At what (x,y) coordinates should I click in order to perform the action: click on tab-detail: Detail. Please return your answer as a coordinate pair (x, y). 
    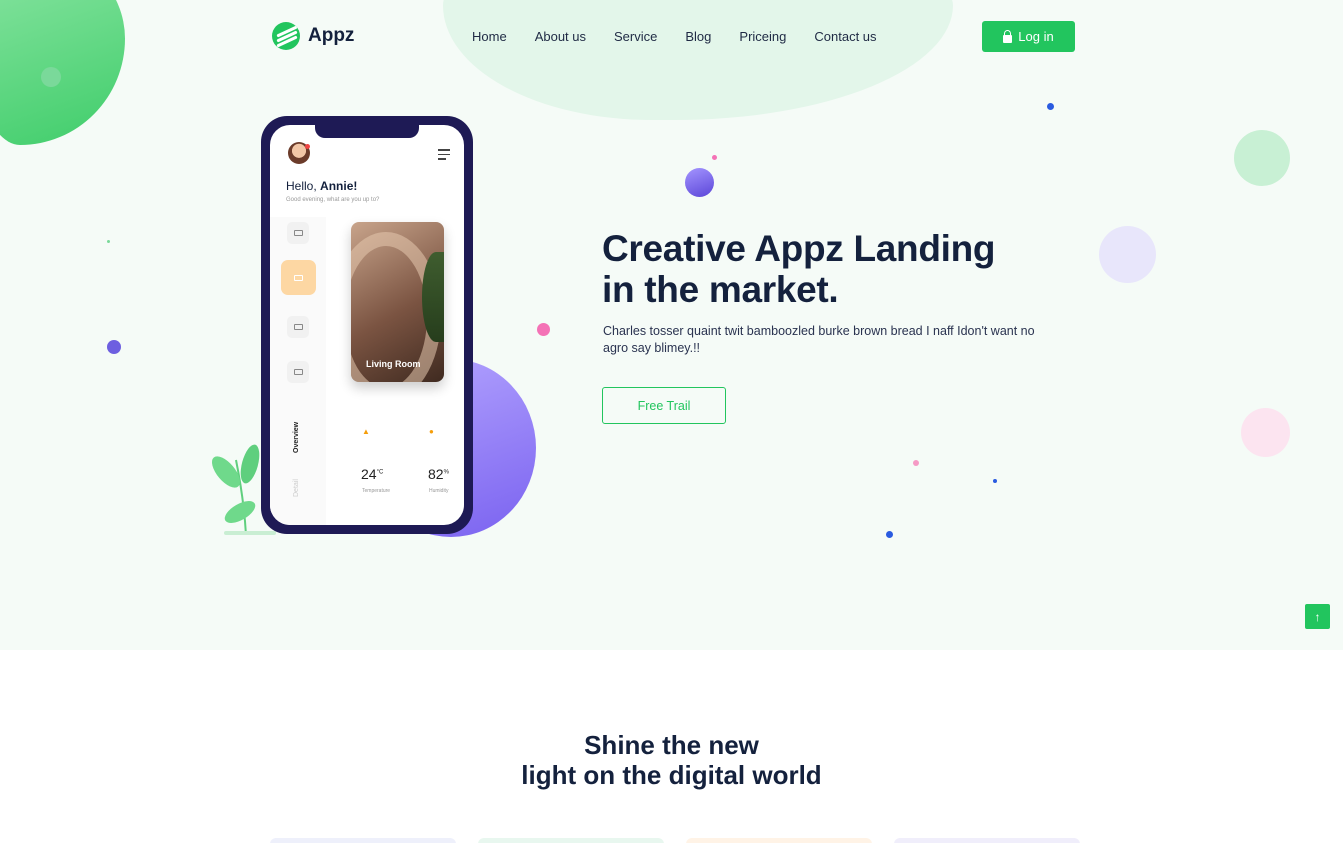
    Looking at the image, I should click on (296, 488).